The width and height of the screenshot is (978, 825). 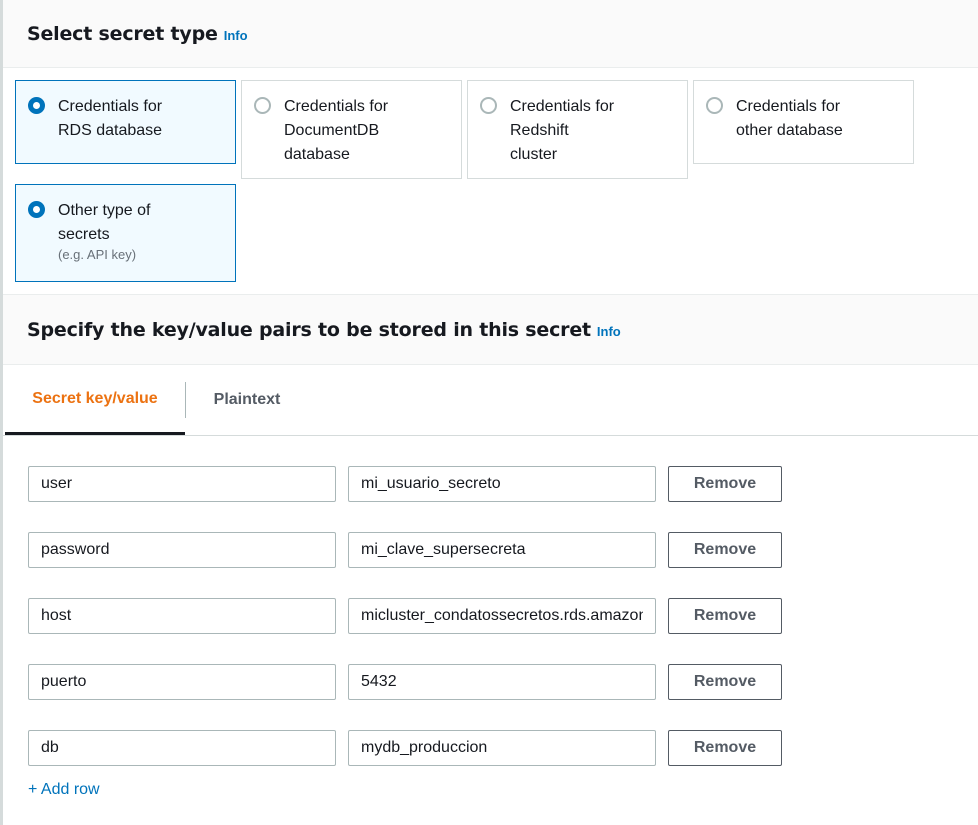 I want to click on secret-type-documentdb: Credentials for DocumentDB database, so click(x=351, y=129).